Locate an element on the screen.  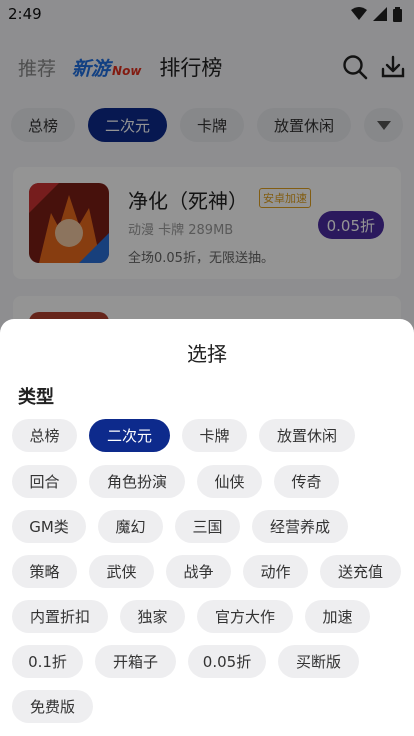
filter-chip: 战争 is located at coordinates (198, 571).